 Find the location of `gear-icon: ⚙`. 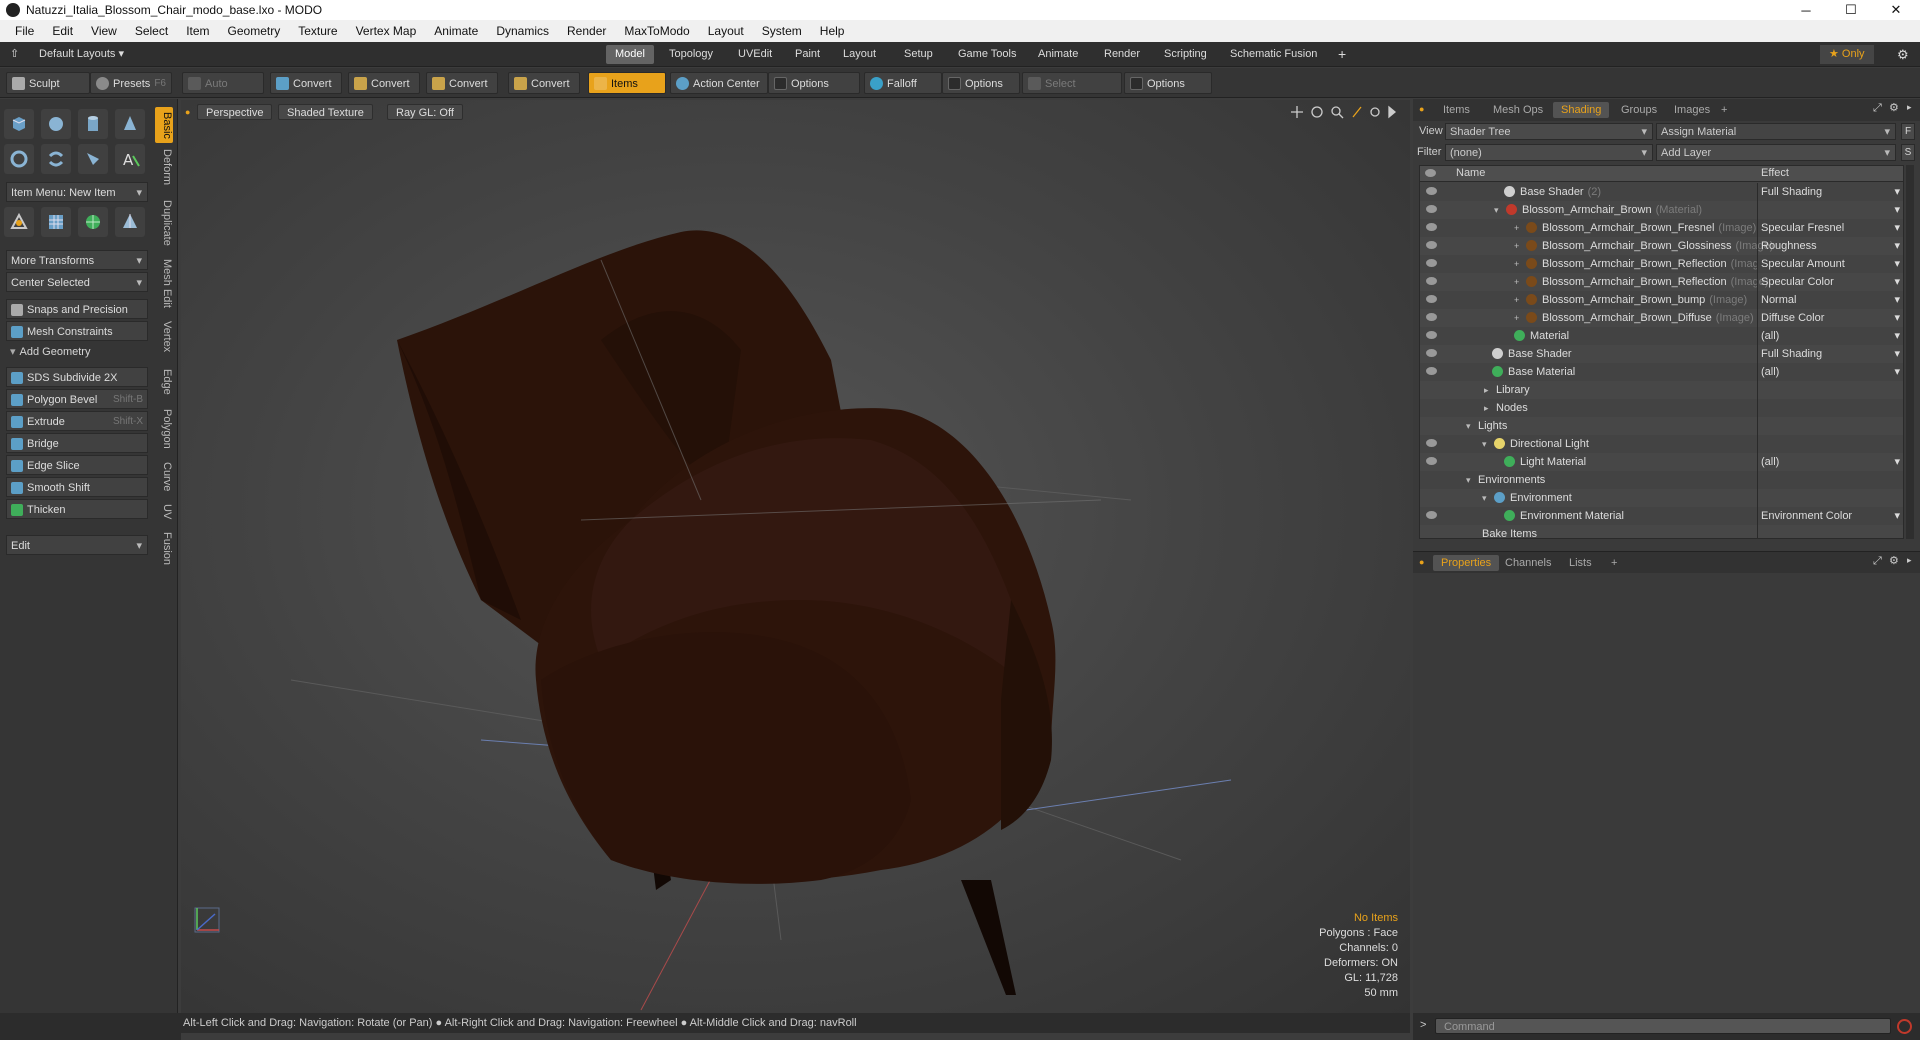

gear-icon: ⚙ is located at coordinates (1903, 54).